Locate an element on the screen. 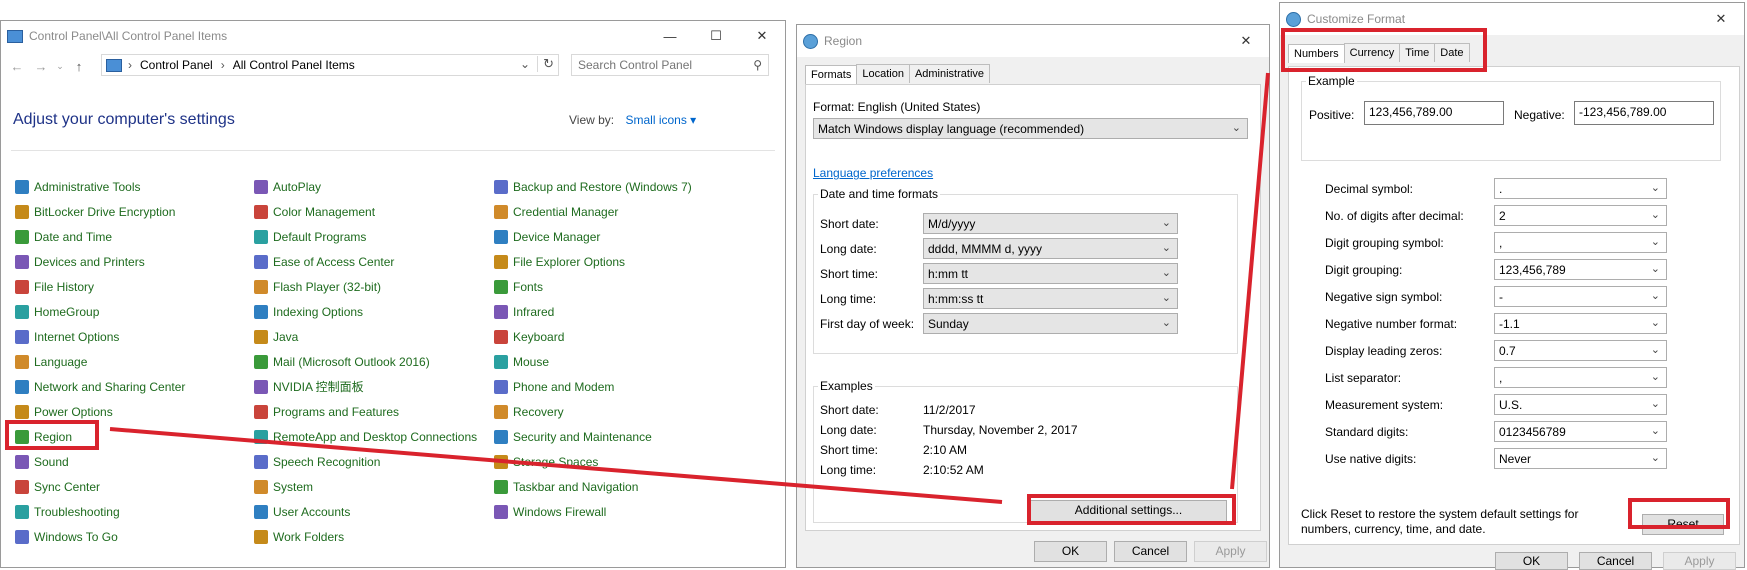 Image resolution: width=1747 pixels, height=570 pixels. cp-item-windows-firewall: Windows Firewall is located at coordinates (593, 511).